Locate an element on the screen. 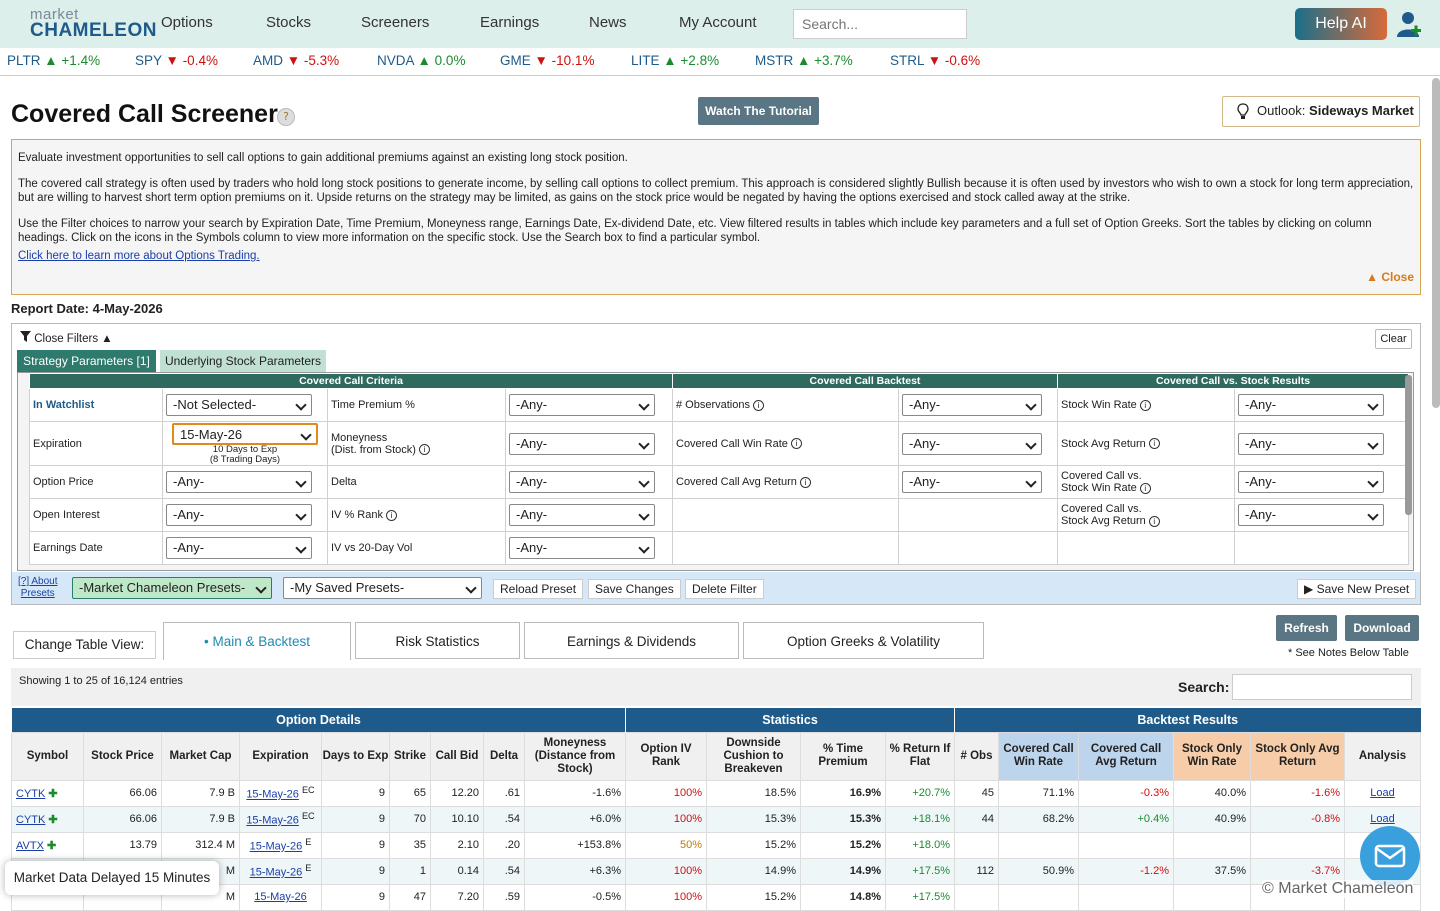  close-description-link: ▲ Close is located at coordinates (1390, 277).